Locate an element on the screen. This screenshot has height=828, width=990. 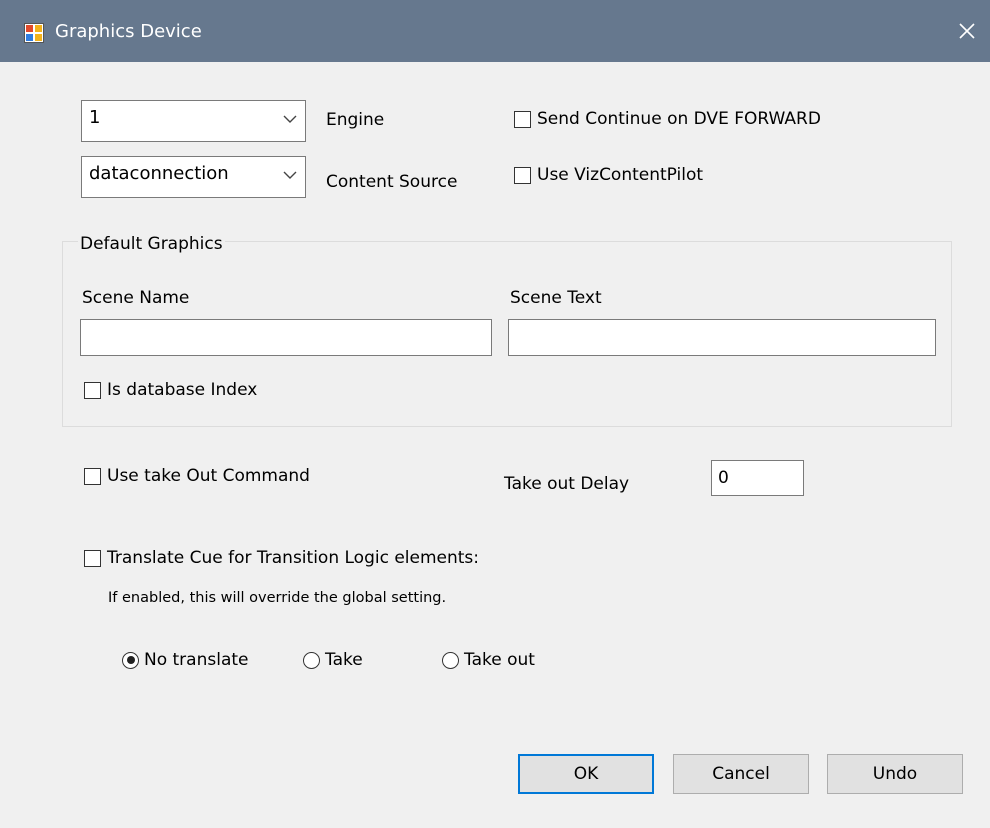
no-translate-label: No translate is located at coordinates (196, 660).